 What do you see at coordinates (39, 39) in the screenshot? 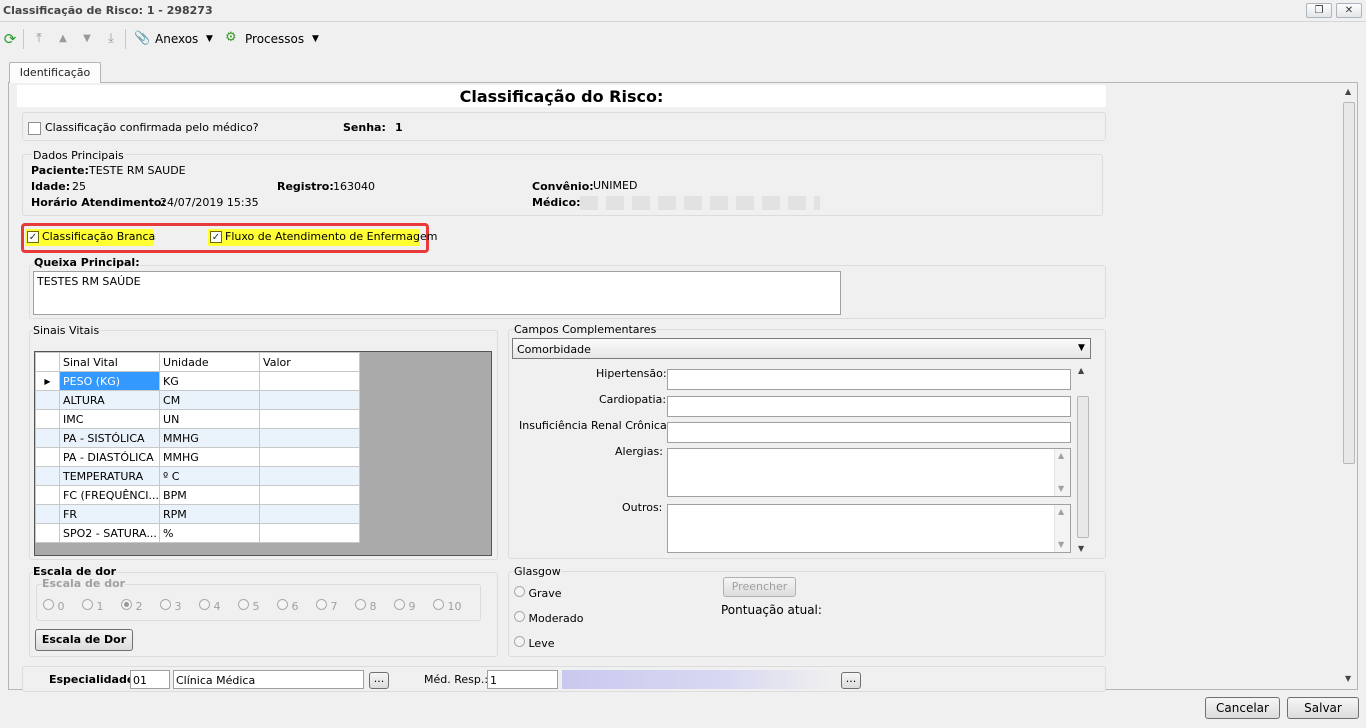
I see `first-record-icon: ⤒` at bounding box center [39, 39].